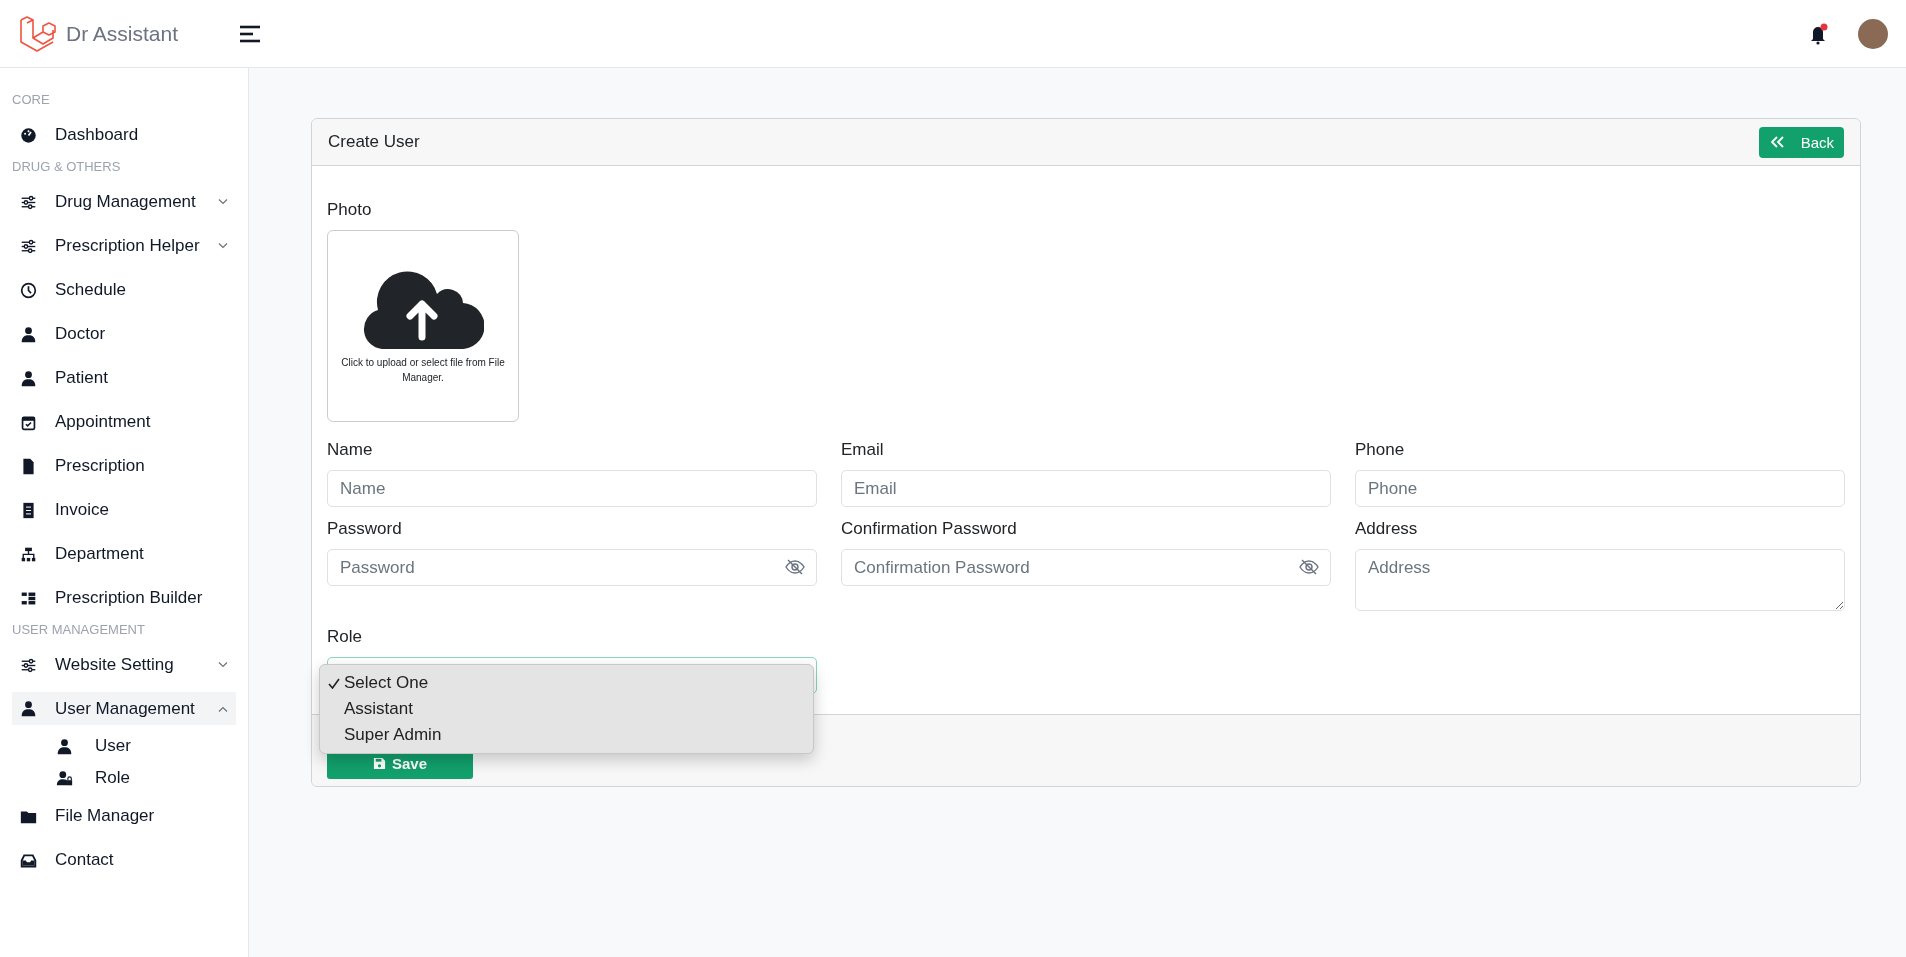 The width and height of the screenshot is (1906, 957). I want to click on field-label: Password, so click(365, 529).